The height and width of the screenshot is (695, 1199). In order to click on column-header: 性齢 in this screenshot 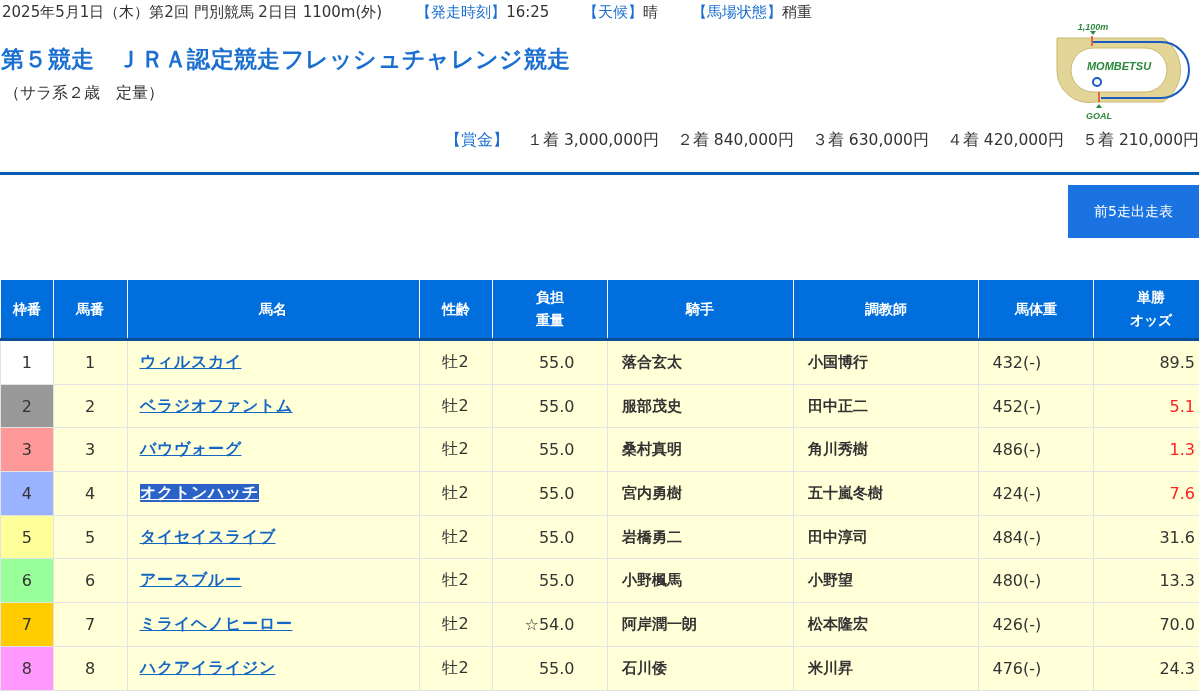, I will do `click(455, 309)`.